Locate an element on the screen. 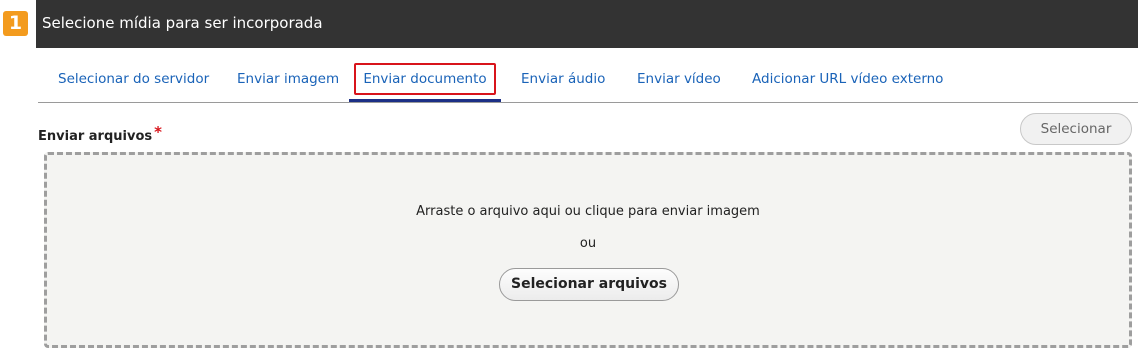 The width and height of the screenshot is (1138, 355). upload-files-label-text: Enviar arquivos is located at coordinates (95, 136).